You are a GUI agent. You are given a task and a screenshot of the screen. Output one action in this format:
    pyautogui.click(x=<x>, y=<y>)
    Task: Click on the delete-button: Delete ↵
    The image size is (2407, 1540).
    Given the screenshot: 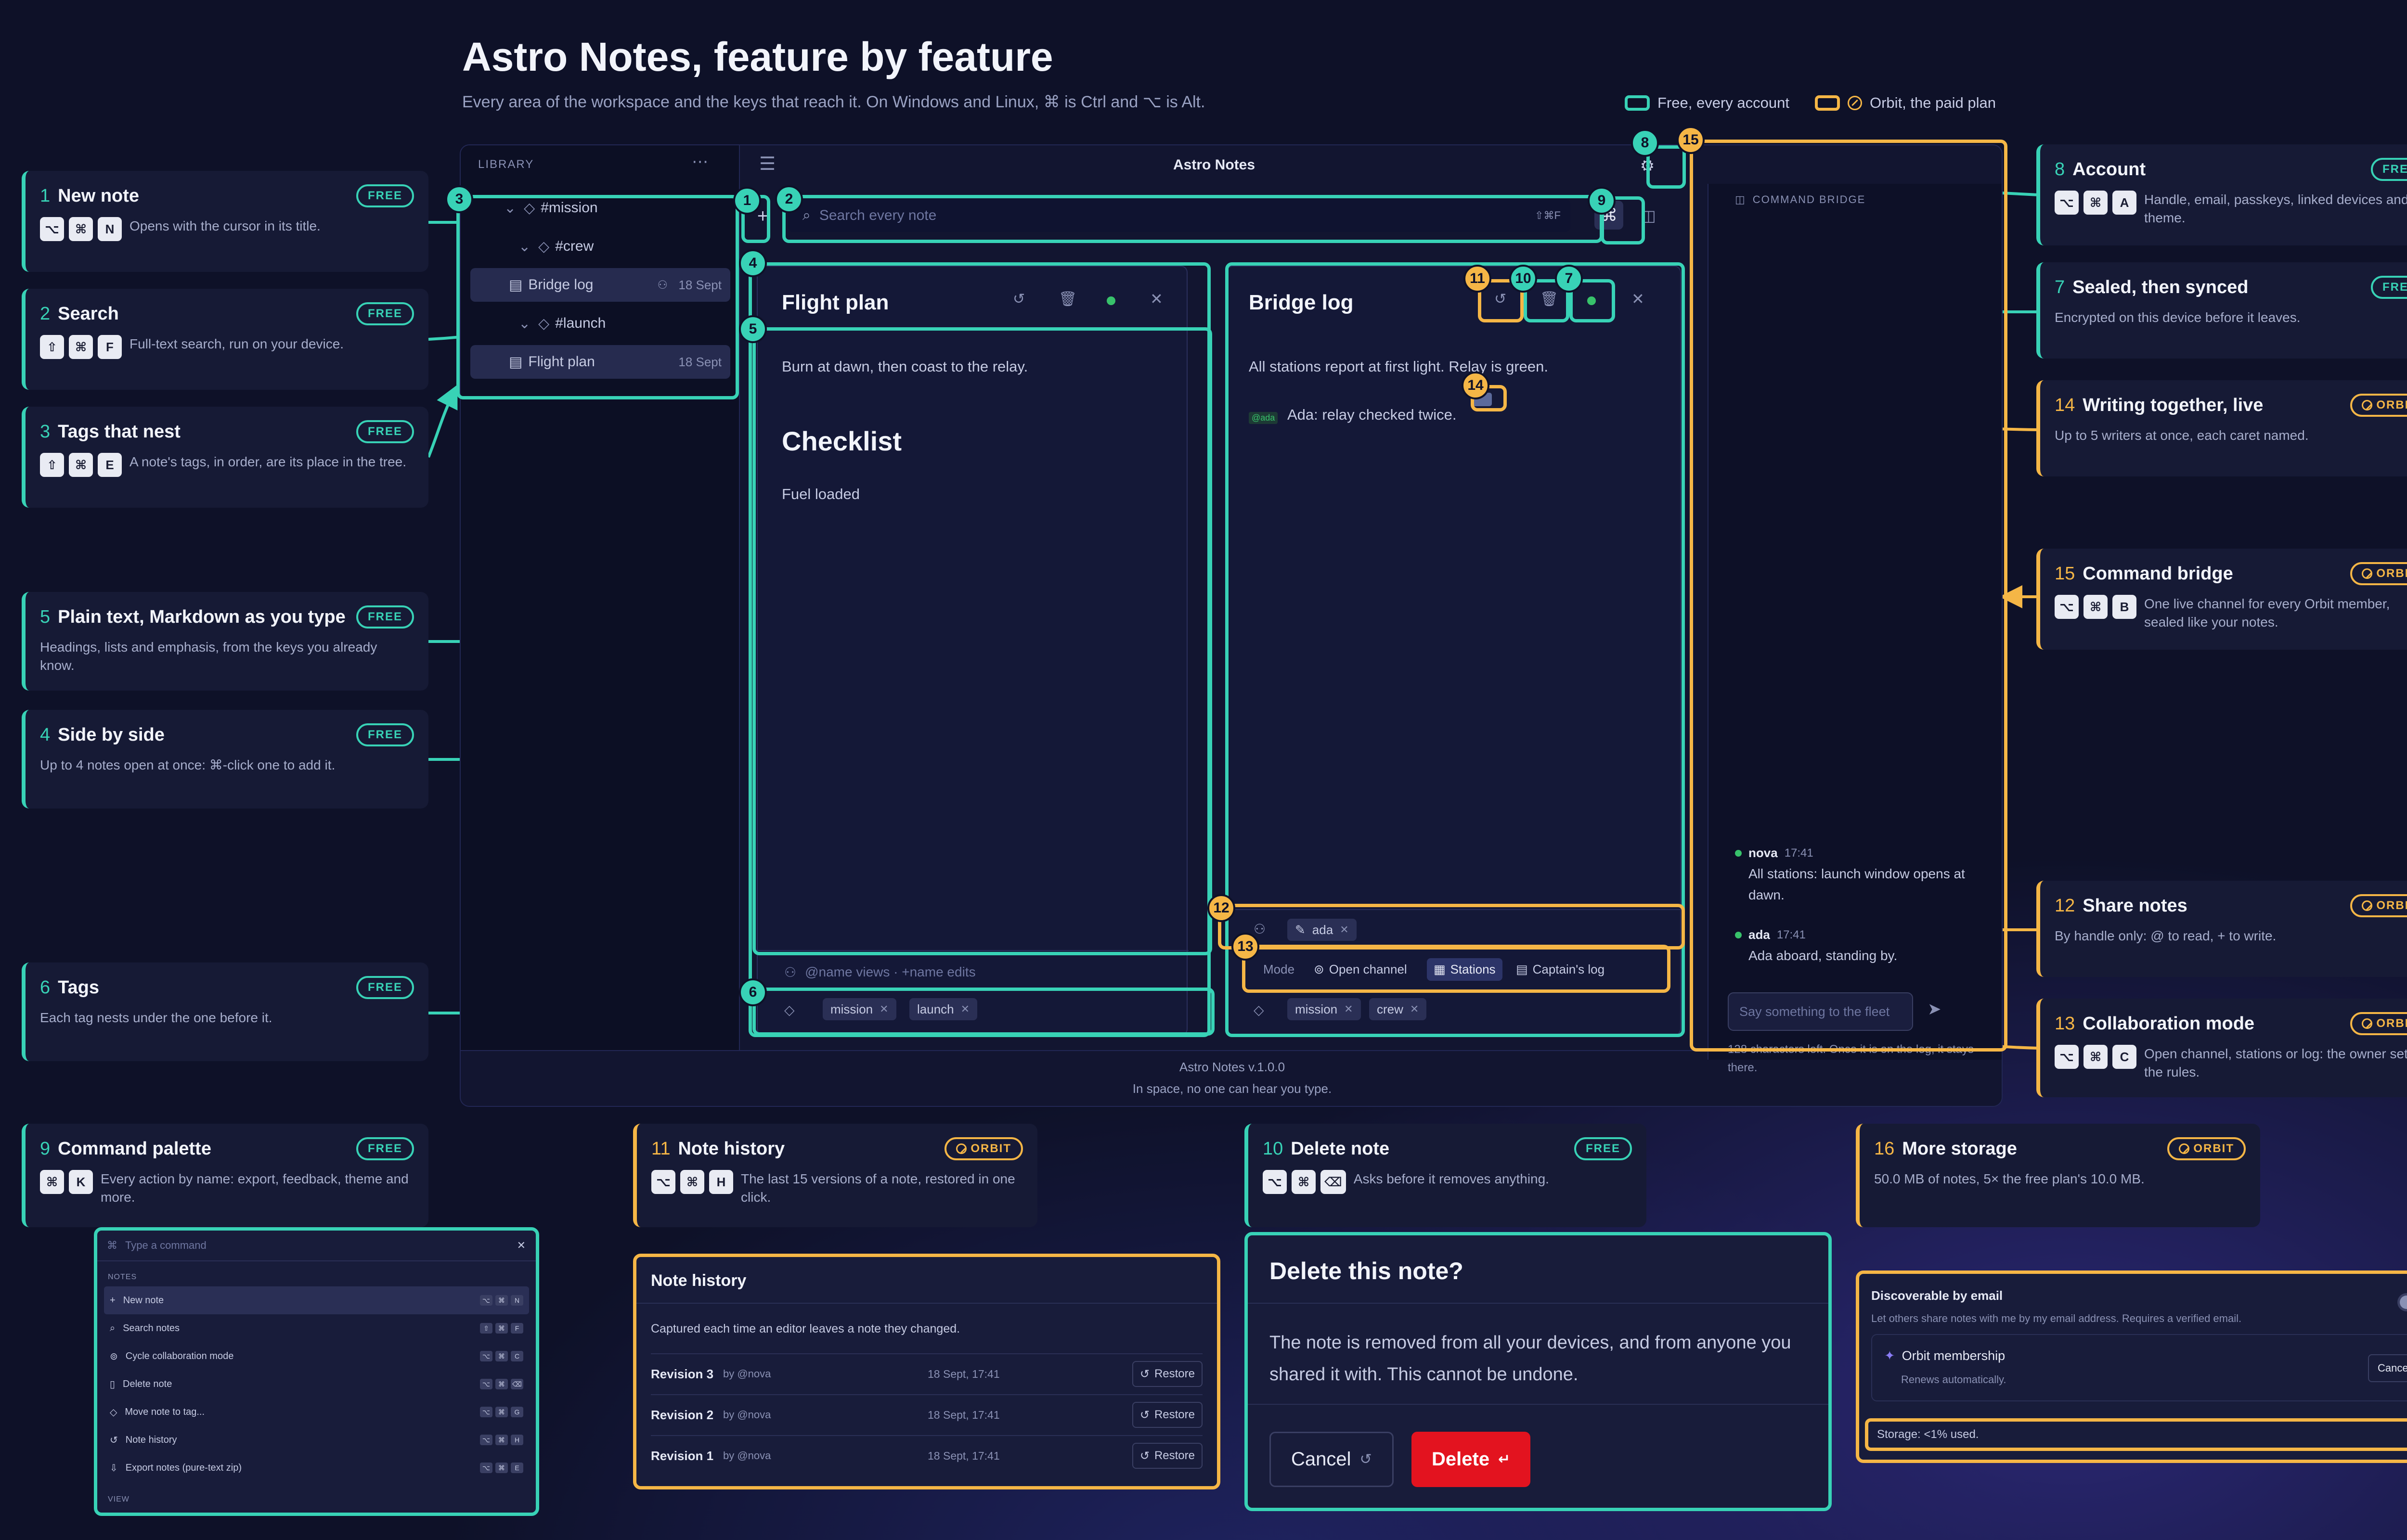 What is the action you would take?
    pyautogui.click(x=1471, y=1459)
    